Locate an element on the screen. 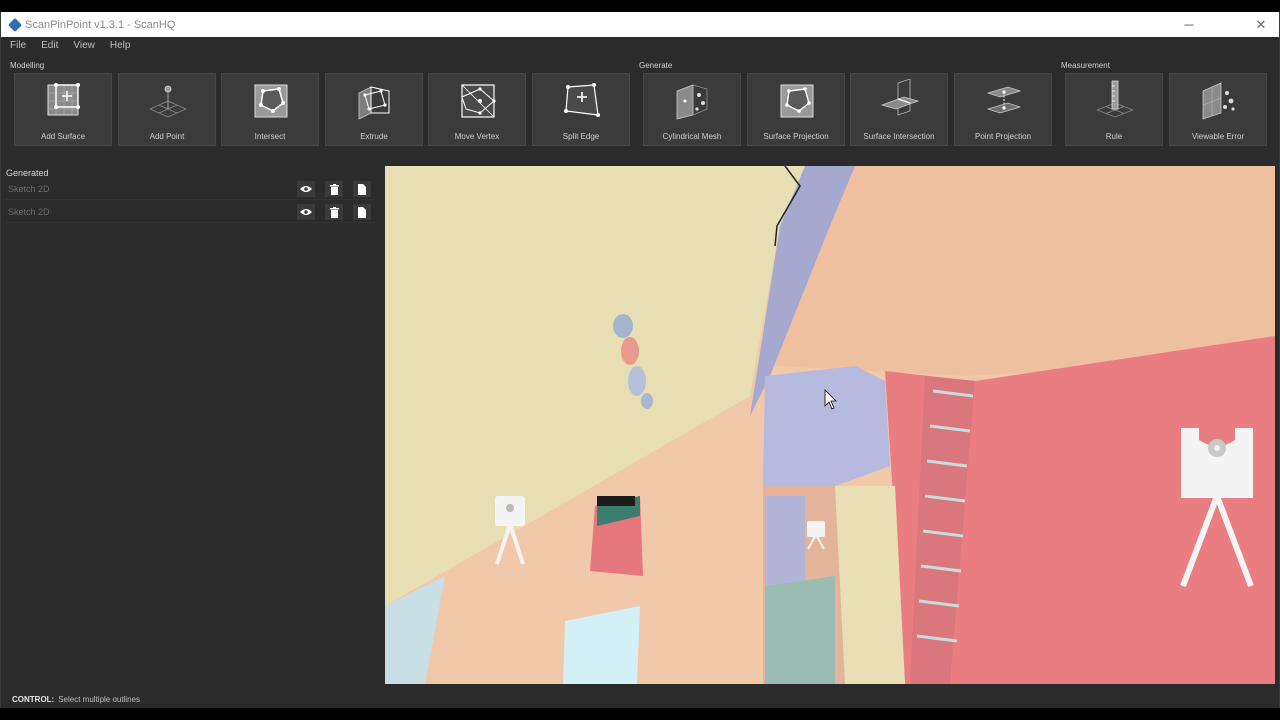  cylindrical-mesh-icon is located at coordinates (692, 102).